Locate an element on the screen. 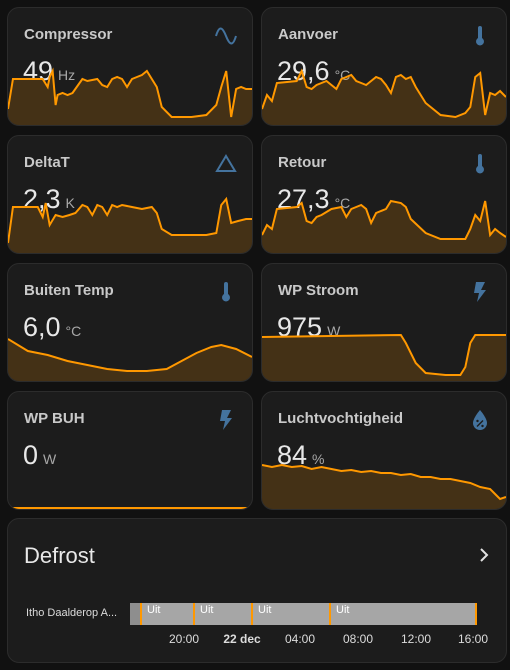  compressor-card: Compressor 49 Hz is located at coordinates (130, 66).